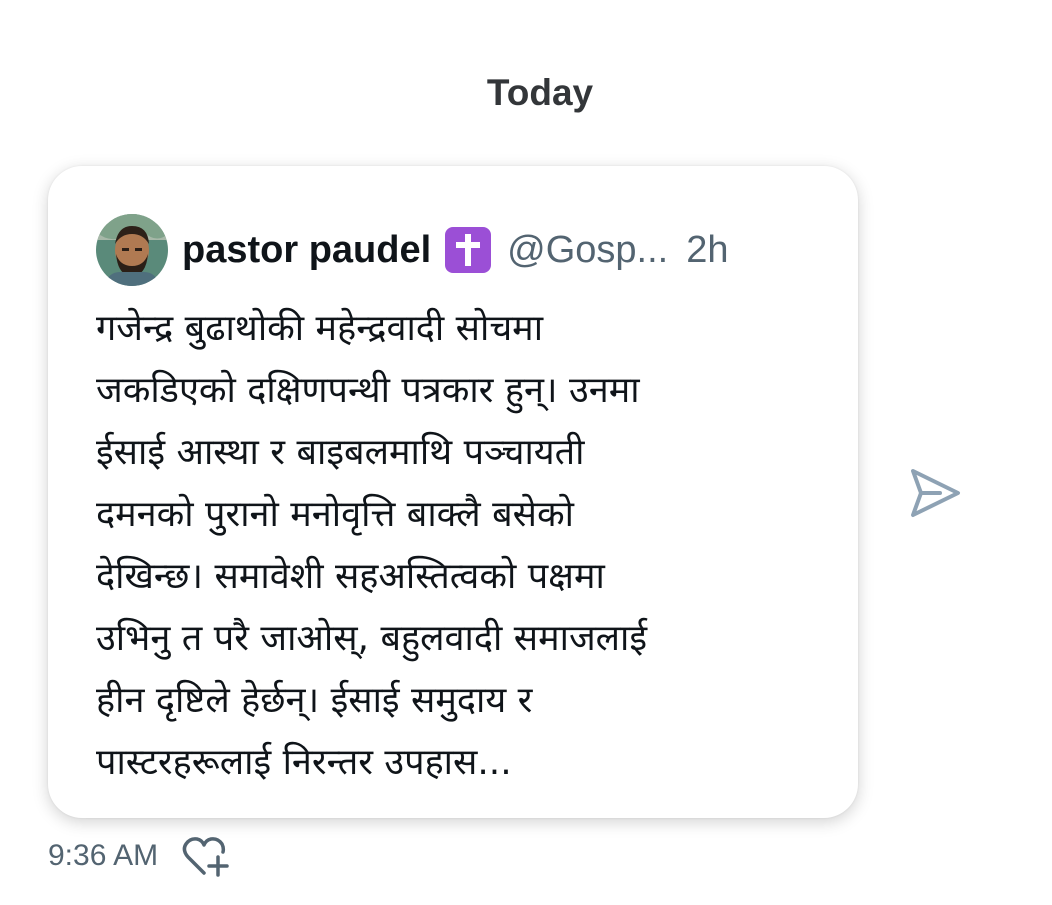 The image size is (1052, 905). What do you see at coordinates (306, 250) in the screenshot?
I see `author-name: pastor paudel` at bounding box center [306, 250].